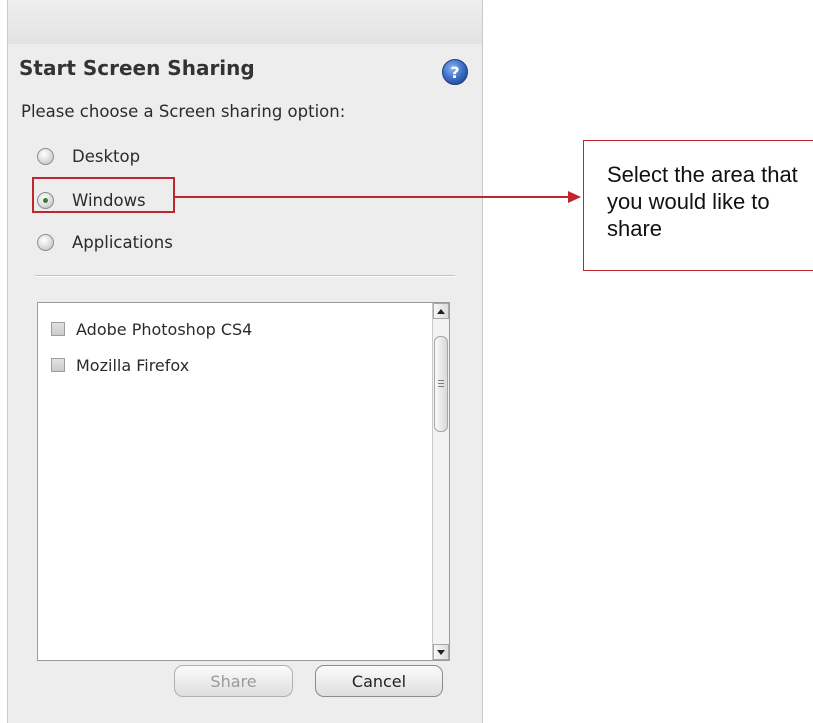  I want to click on arrow-up-icon, so click(441, 311).